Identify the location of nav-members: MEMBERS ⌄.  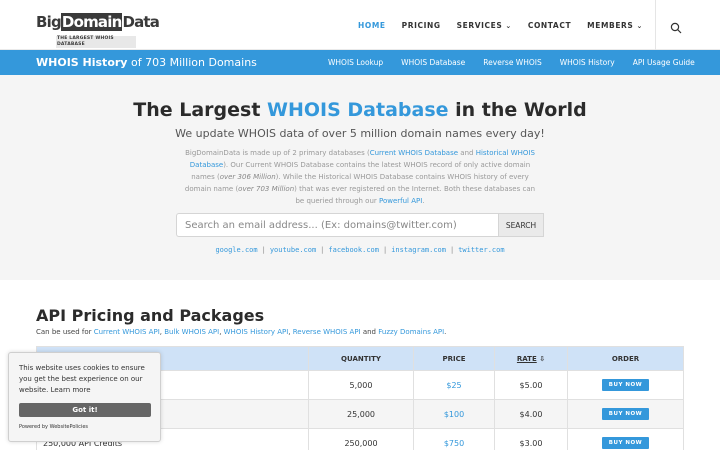
(615, 25).